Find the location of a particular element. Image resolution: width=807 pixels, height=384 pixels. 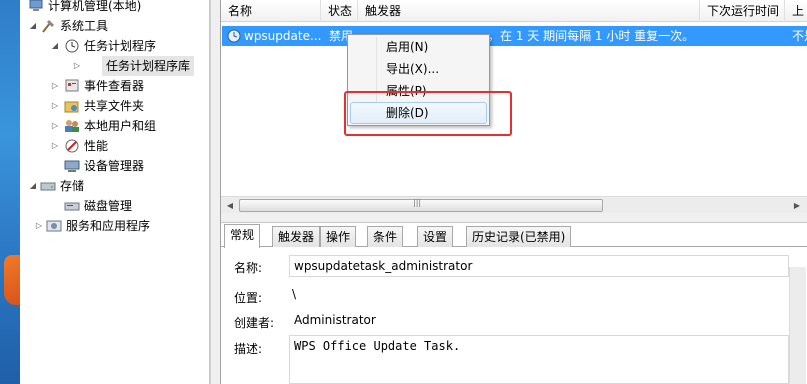

services-icon is located at coordinates (54, 226).